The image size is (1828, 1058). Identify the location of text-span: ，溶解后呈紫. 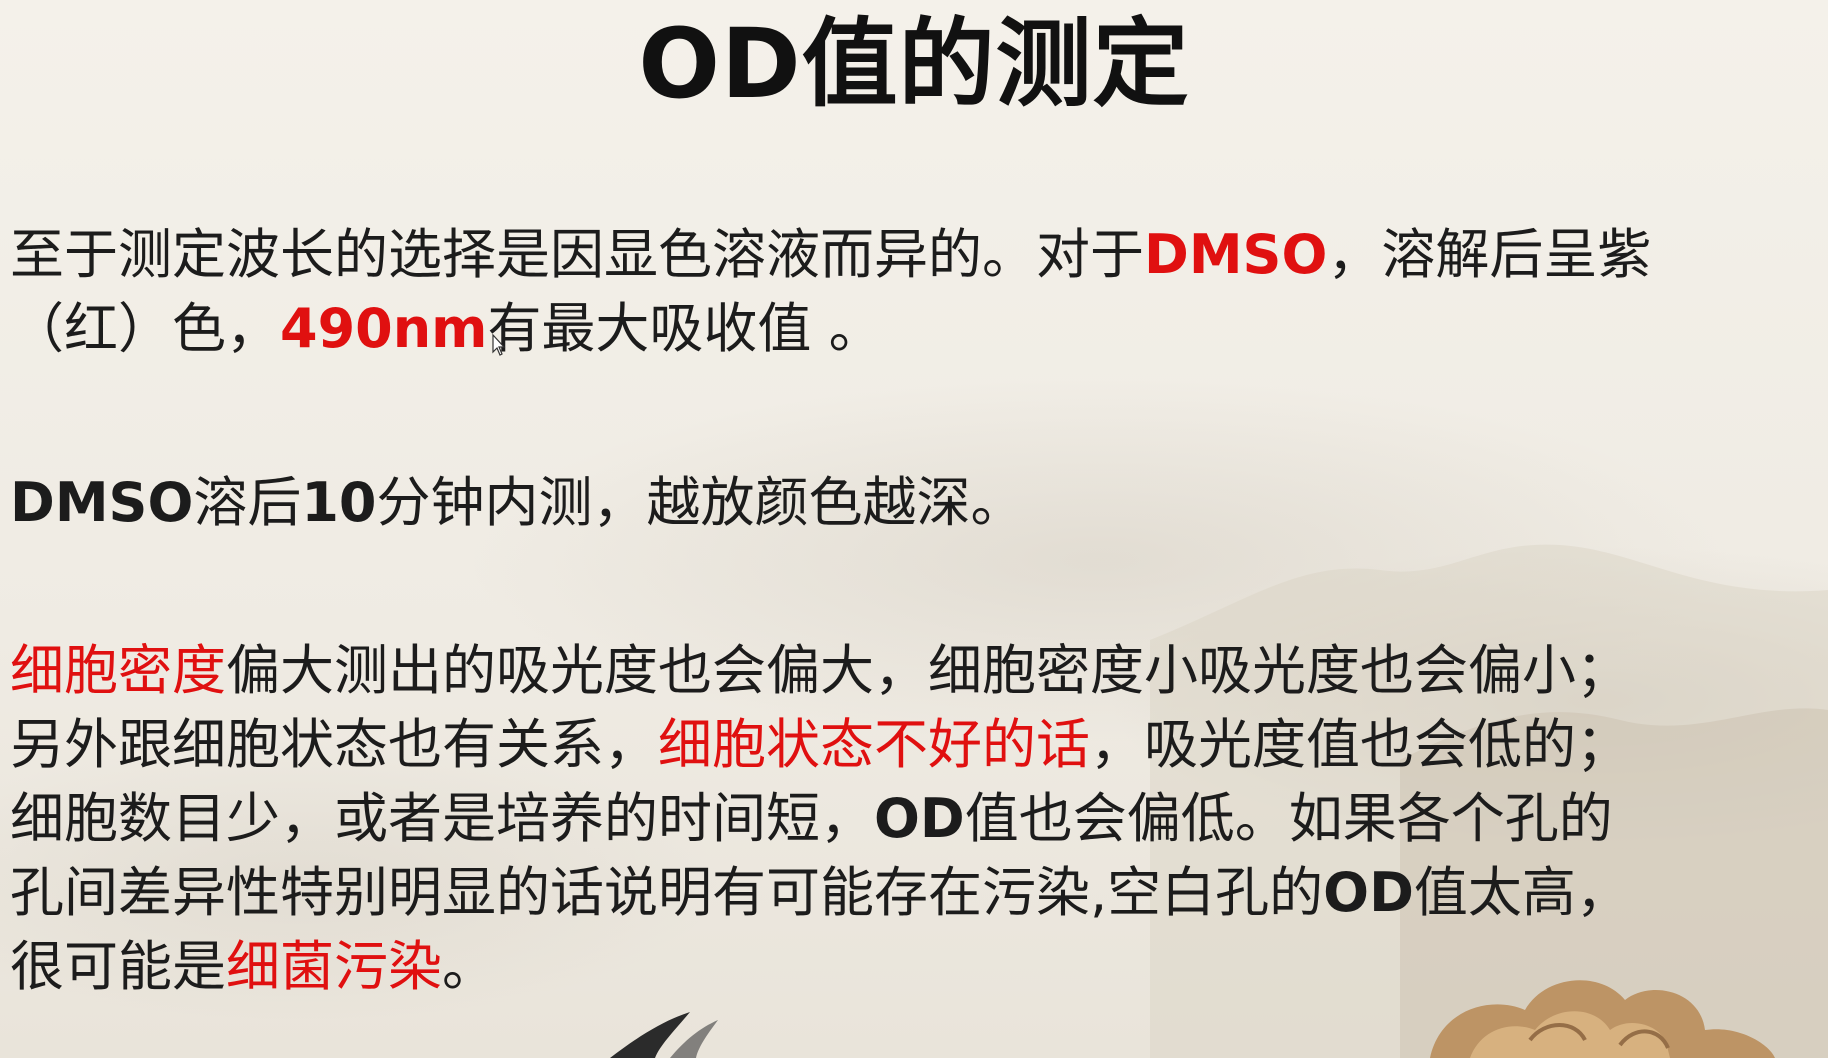
(1489, 254).